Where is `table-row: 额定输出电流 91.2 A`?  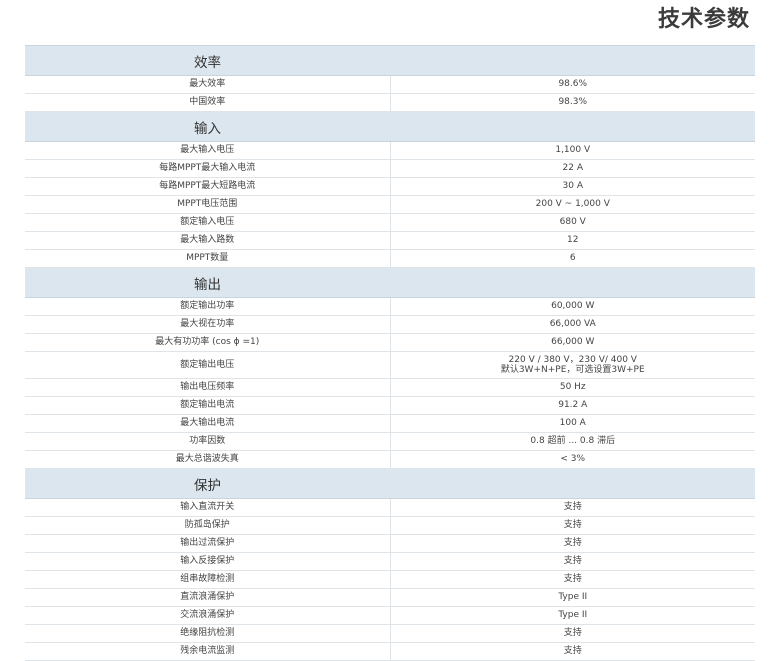 table-row: 额定输出电流 91.2 A is located at coordinates (390, 405).